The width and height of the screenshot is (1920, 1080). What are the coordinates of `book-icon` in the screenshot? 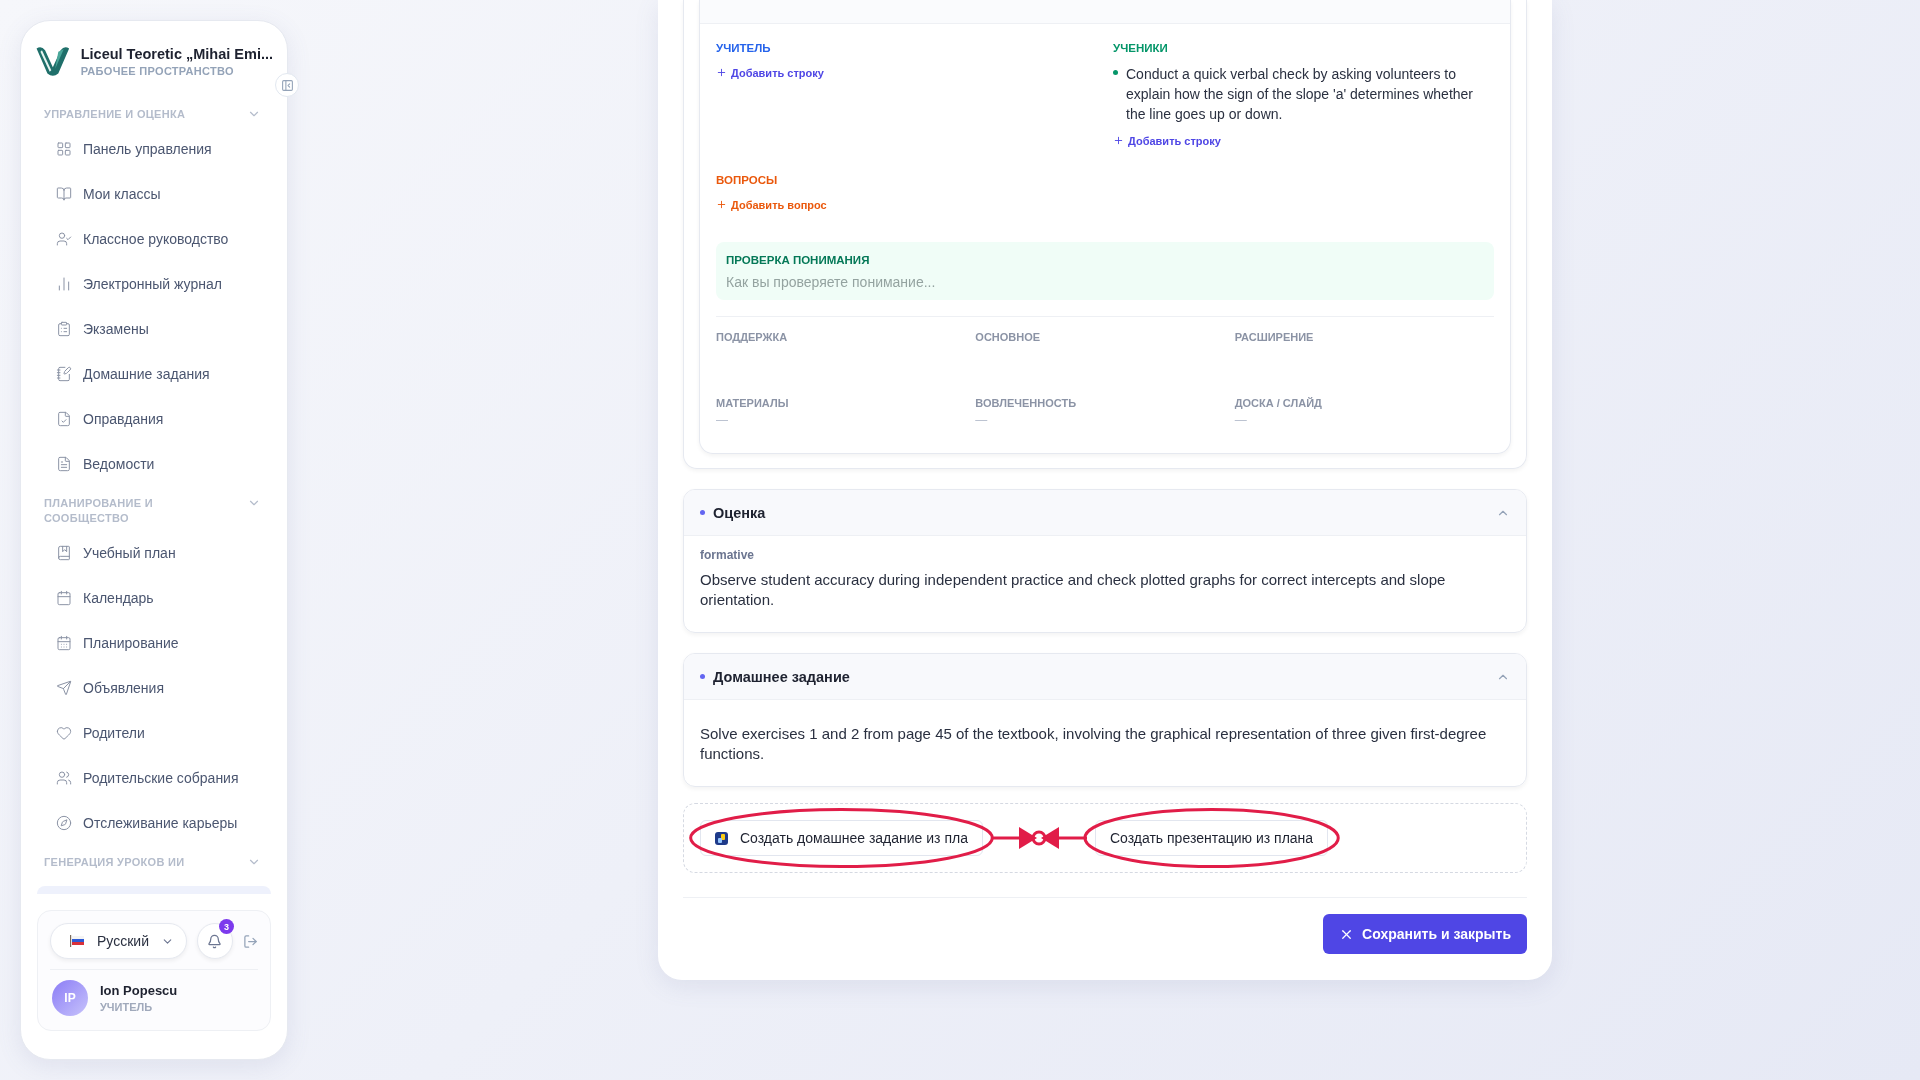 It's located at (64, 193).